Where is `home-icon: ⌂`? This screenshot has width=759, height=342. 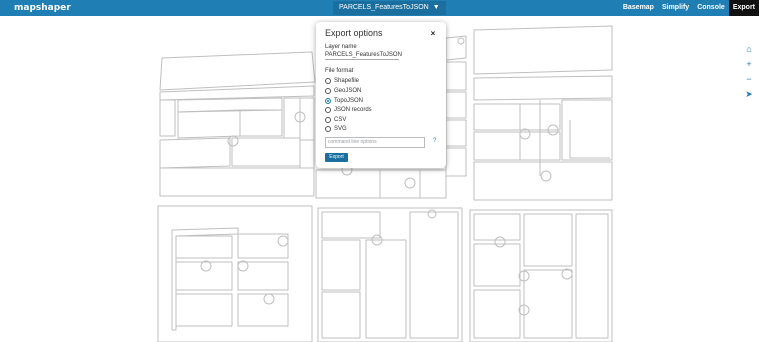
home-icon: ⌂ is located at coordinates (749, 49).